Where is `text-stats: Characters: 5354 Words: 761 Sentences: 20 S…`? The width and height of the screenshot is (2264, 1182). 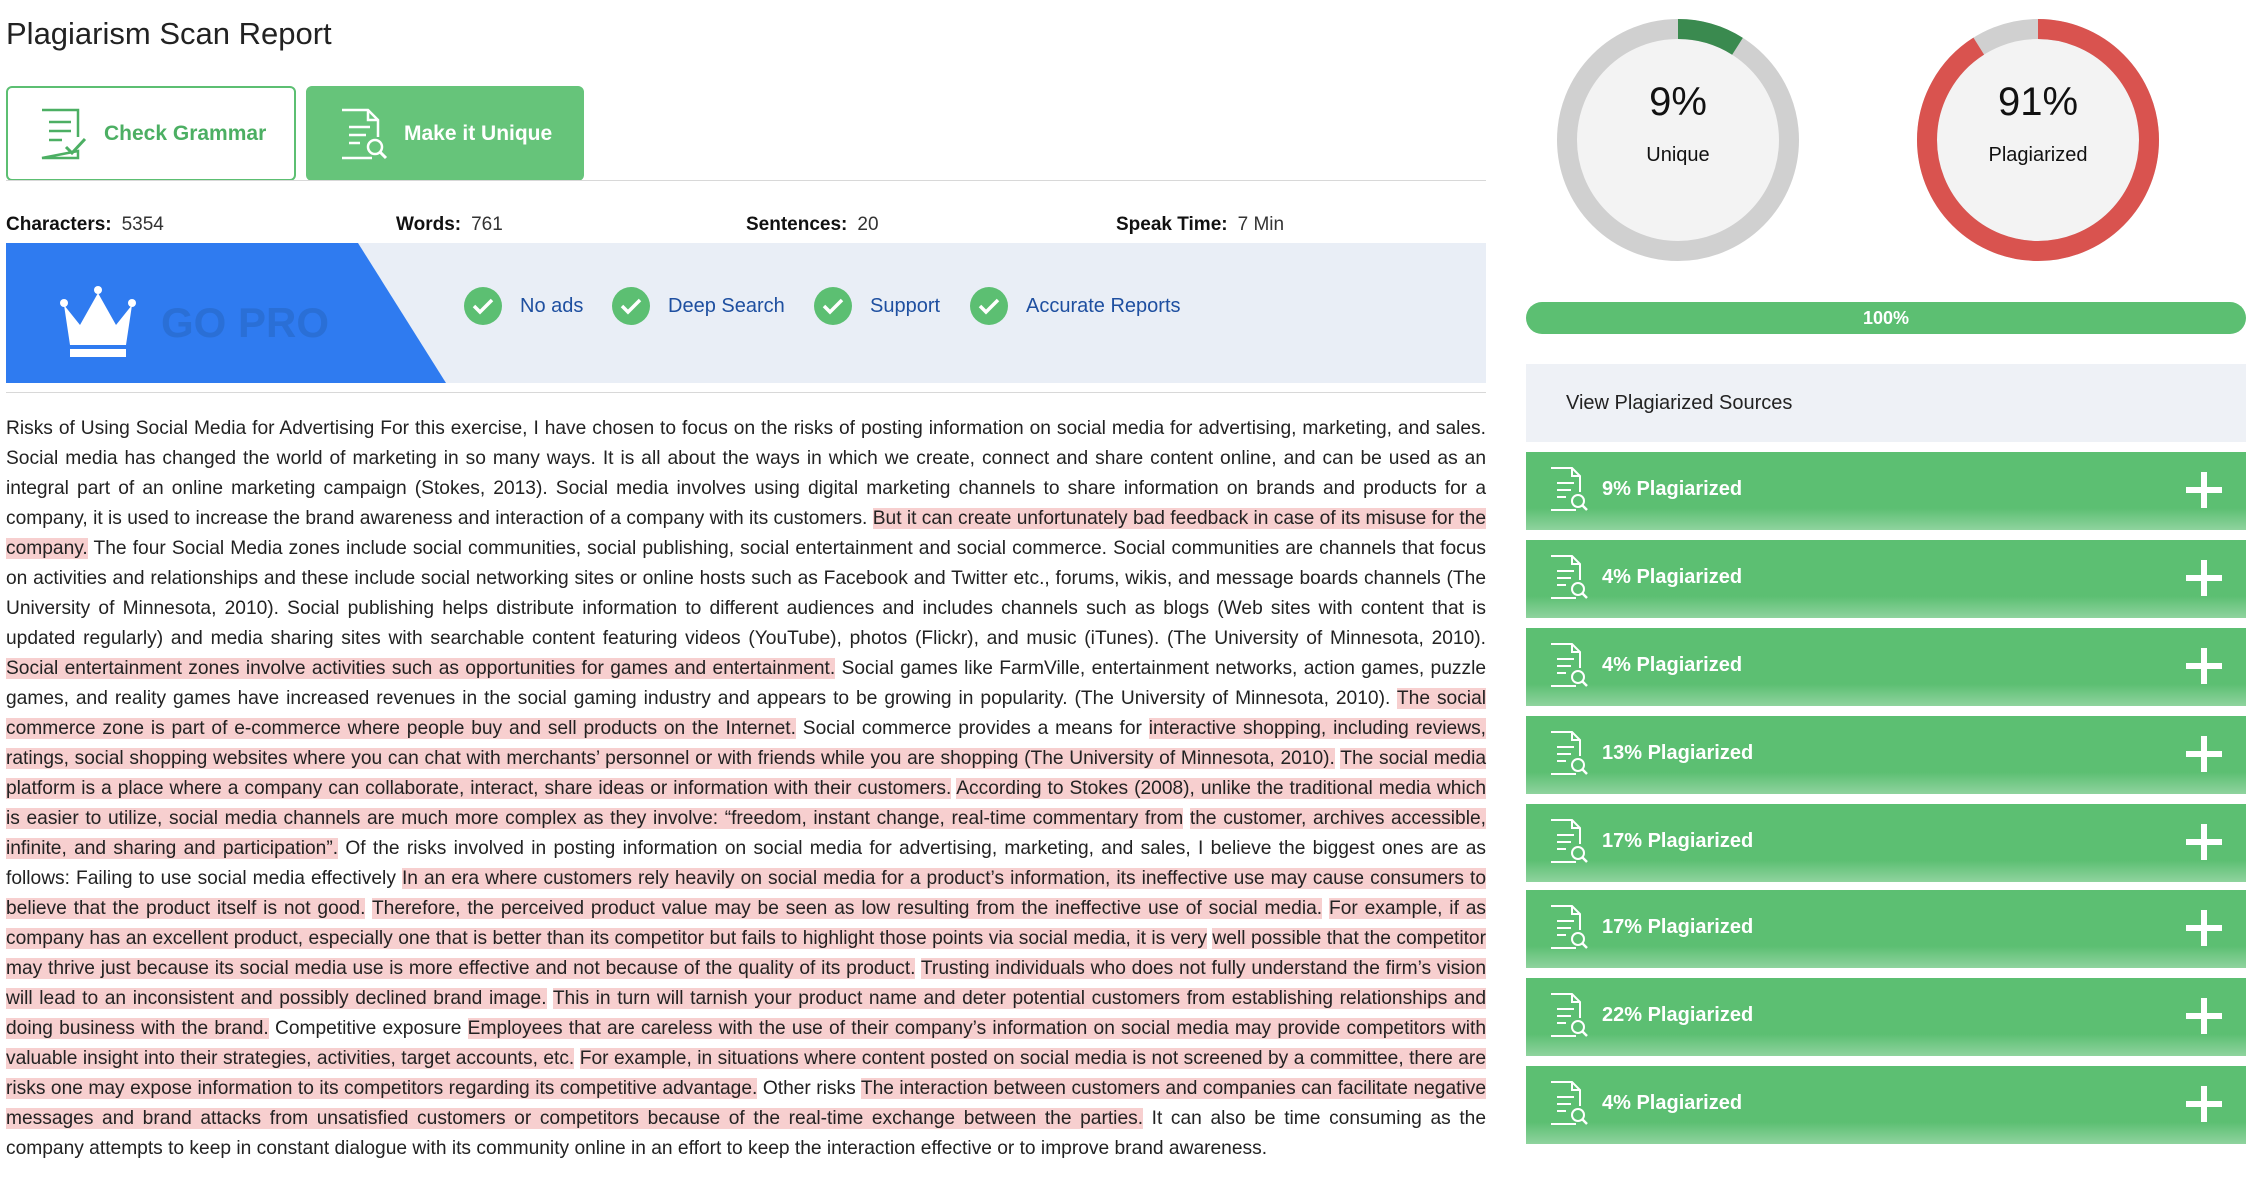
text-stats: Characters: 5354 Words: 761 Sentences: 20 S… is located at coordinates (746, 227).